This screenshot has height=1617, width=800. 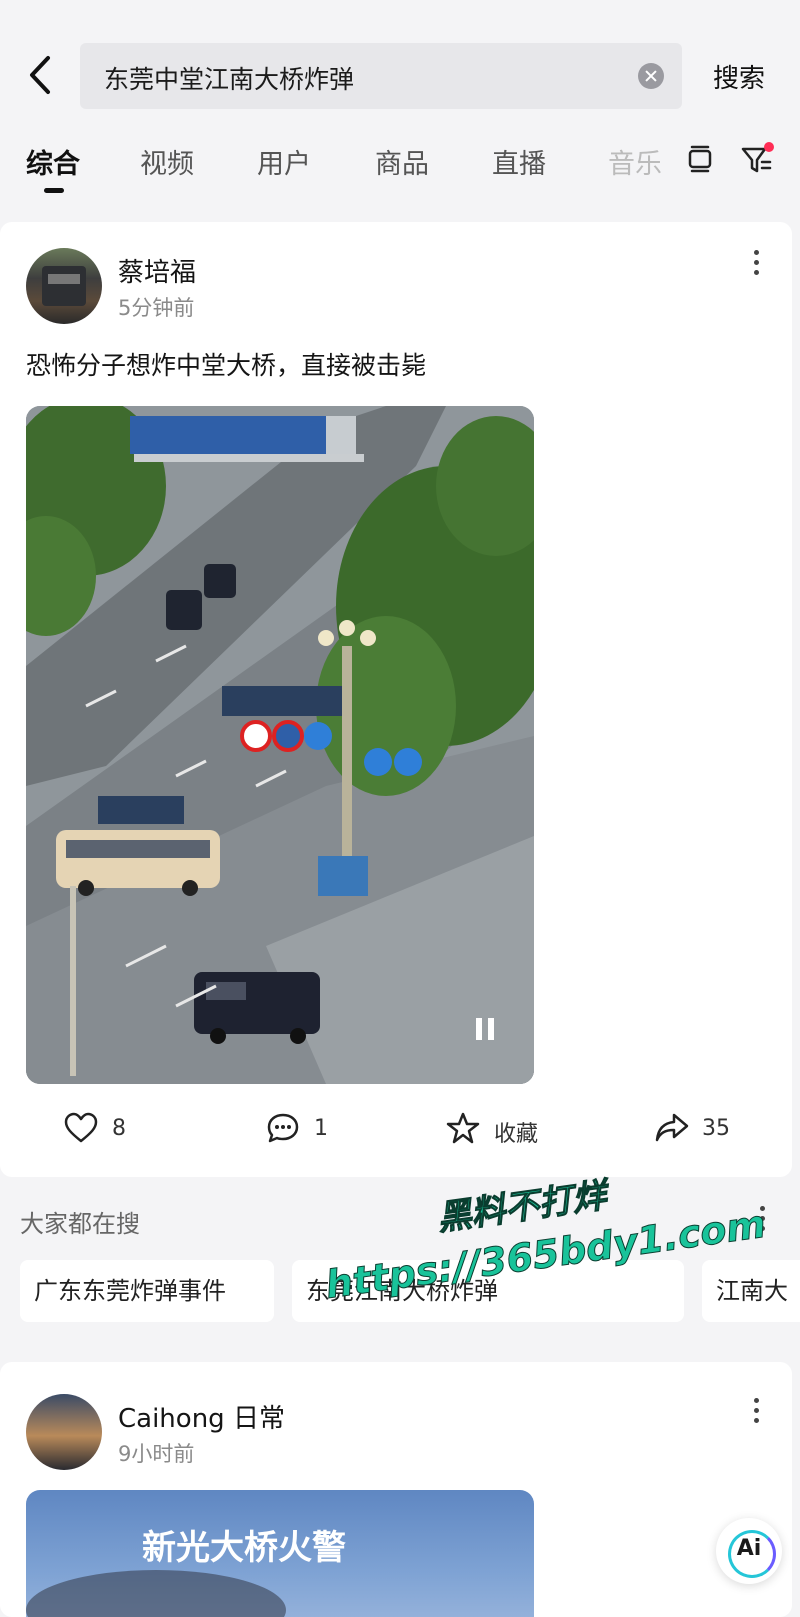 What do you see at coordinates (229, 79) in the screenshot?
I see `search-query: 东莞中堂江南大桥炸弹` at bounding box center [229, 79].